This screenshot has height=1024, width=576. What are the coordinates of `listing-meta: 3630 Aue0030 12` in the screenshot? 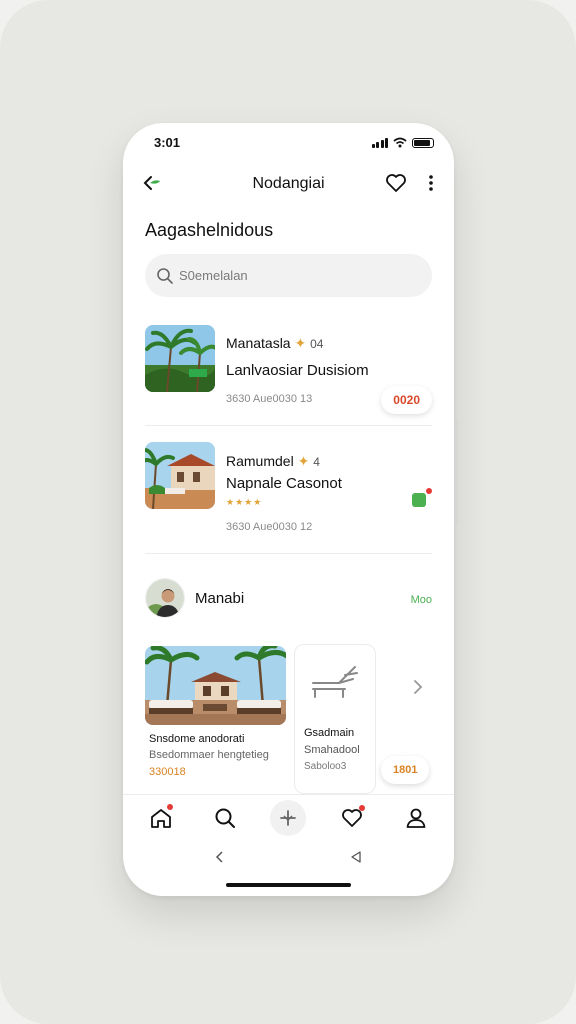 It's located at (269, 527).